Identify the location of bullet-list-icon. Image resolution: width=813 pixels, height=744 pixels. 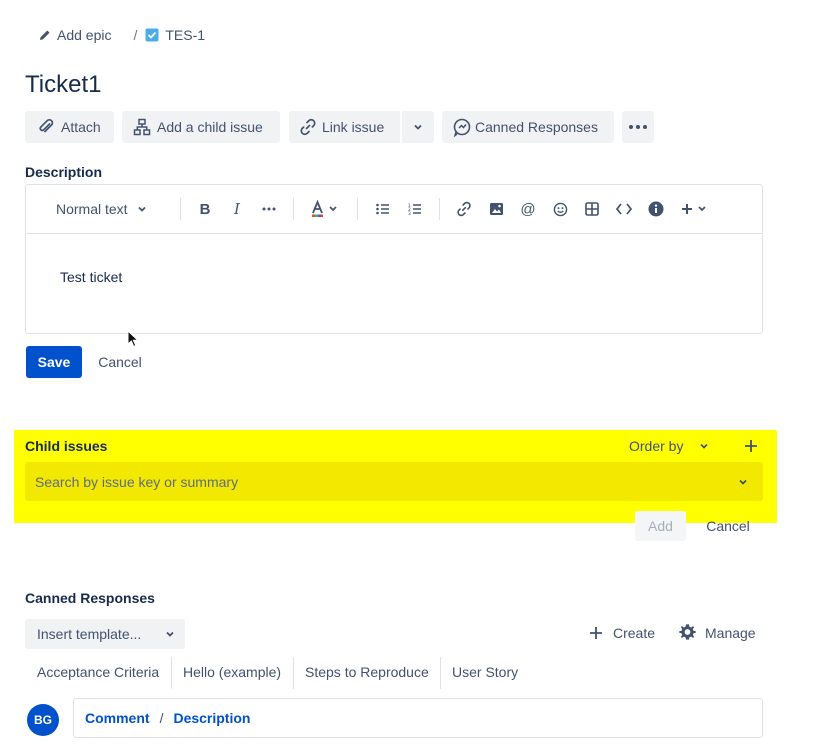
(383, 209).